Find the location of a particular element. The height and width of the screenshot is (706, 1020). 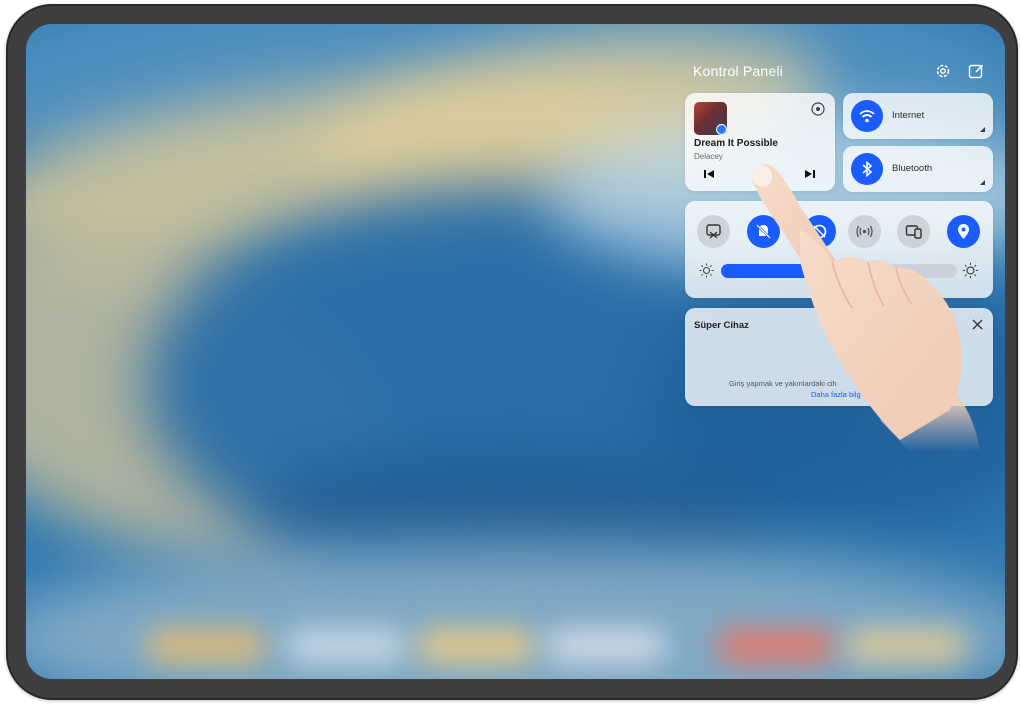

song-title: Dream It Possible is located at coordinates (736, 143).